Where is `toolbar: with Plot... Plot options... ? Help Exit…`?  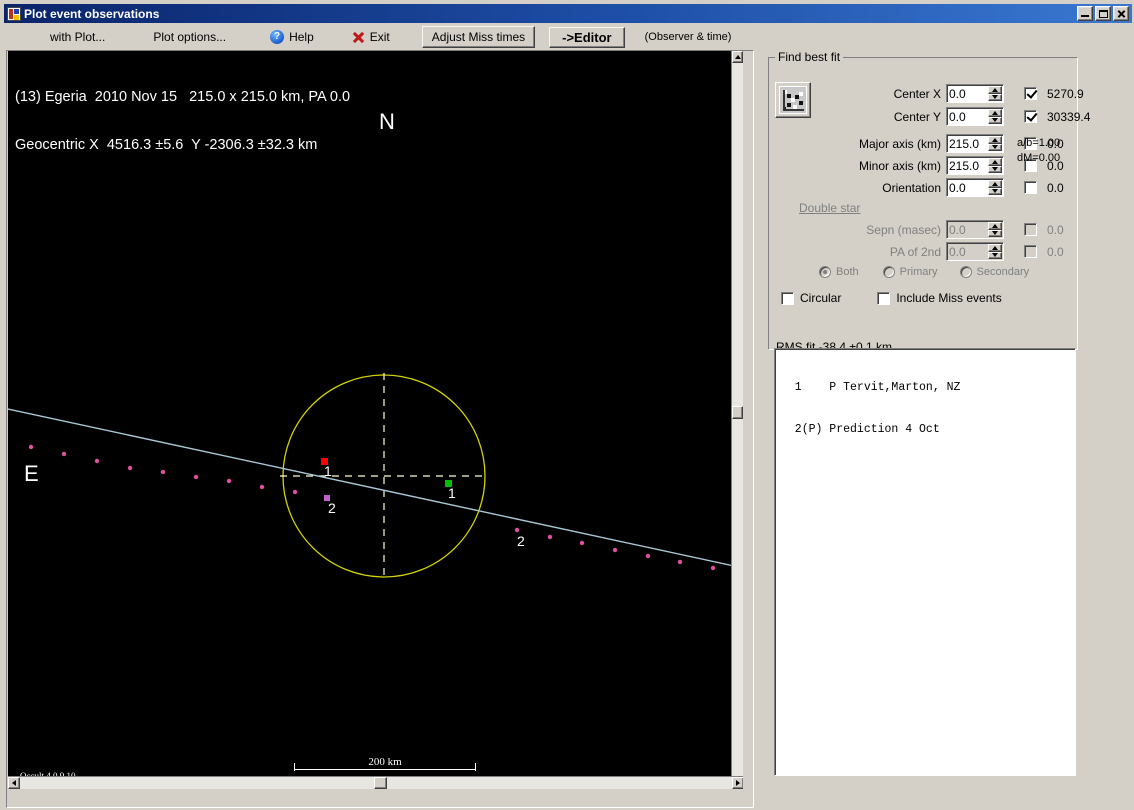
toolbar: with Plot... Plot options... ? Help Exit… is located at coordinates (568, 37).